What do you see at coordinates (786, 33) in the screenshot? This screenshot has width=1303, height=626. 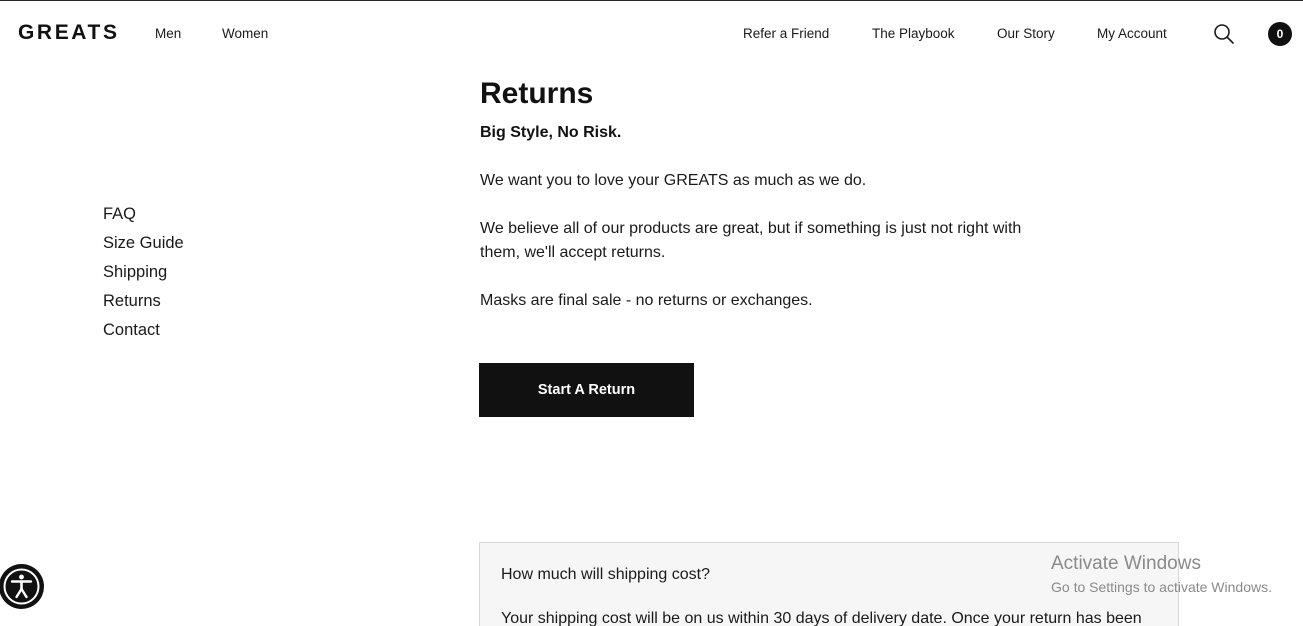 I see `nav-refer-a-friend: Refer a Friend` at bounding box center [786, 33].